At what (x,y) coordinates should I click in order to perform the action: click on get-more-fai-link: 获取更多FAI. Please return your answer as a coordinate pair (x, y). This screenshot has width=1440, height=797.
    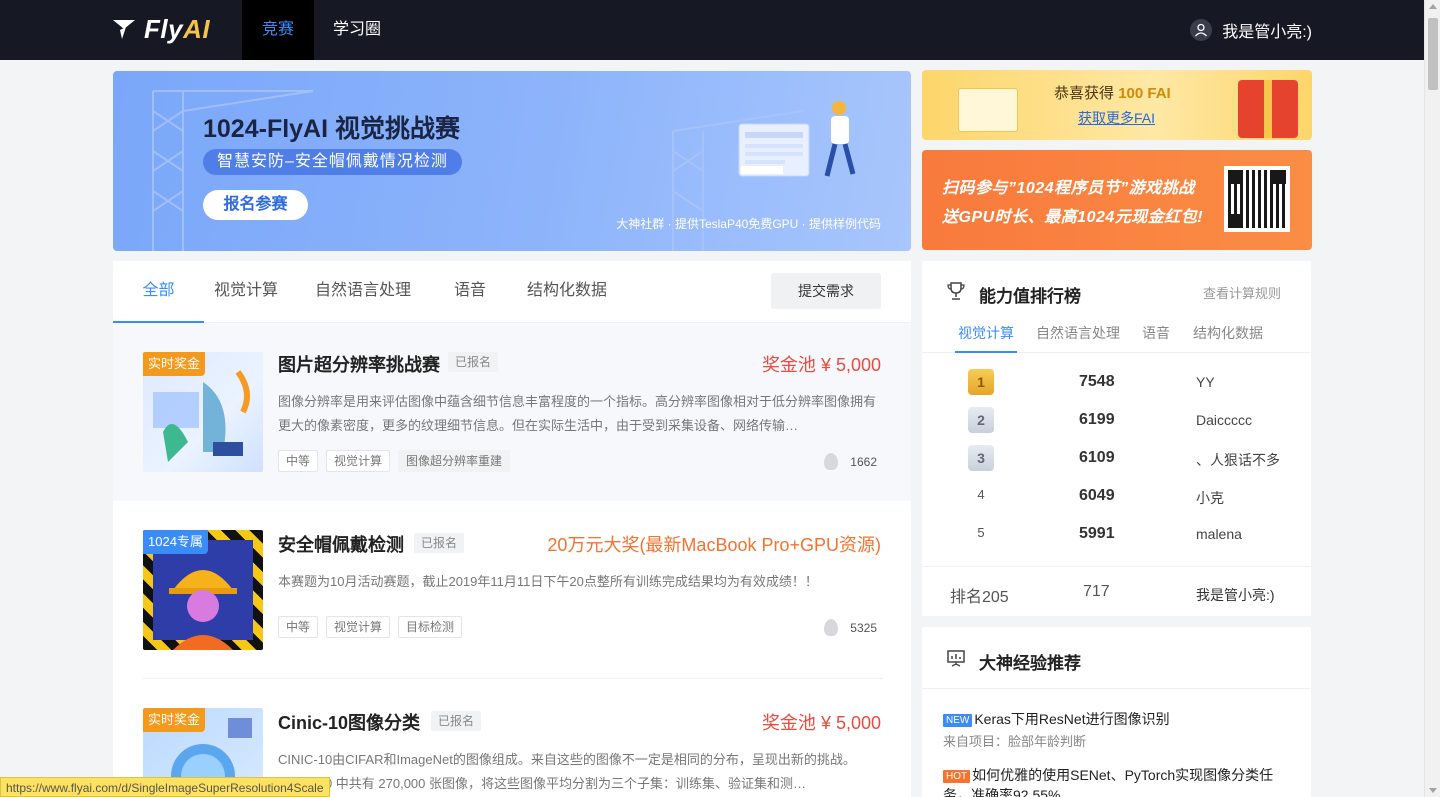
    Looking at the image, I should click on (1116, 118).